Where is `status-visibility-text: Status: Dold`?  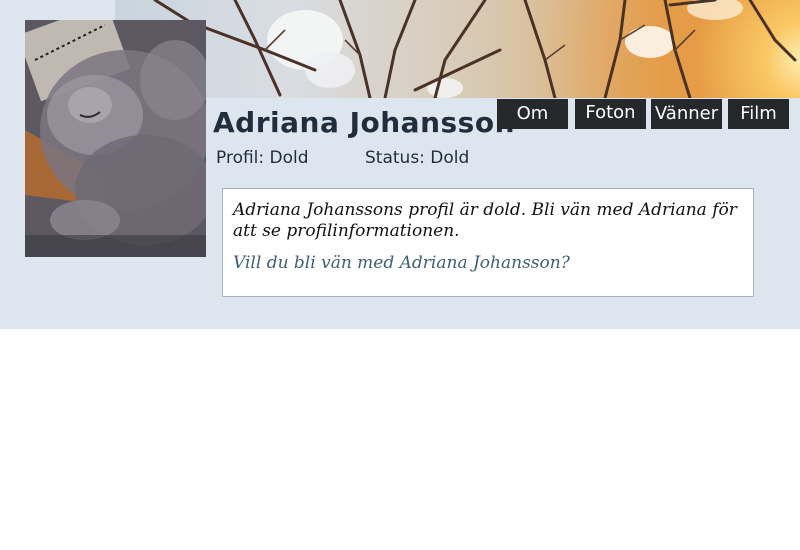
status-visibility-text: Status: Dold is located at coordinates (417, 158).